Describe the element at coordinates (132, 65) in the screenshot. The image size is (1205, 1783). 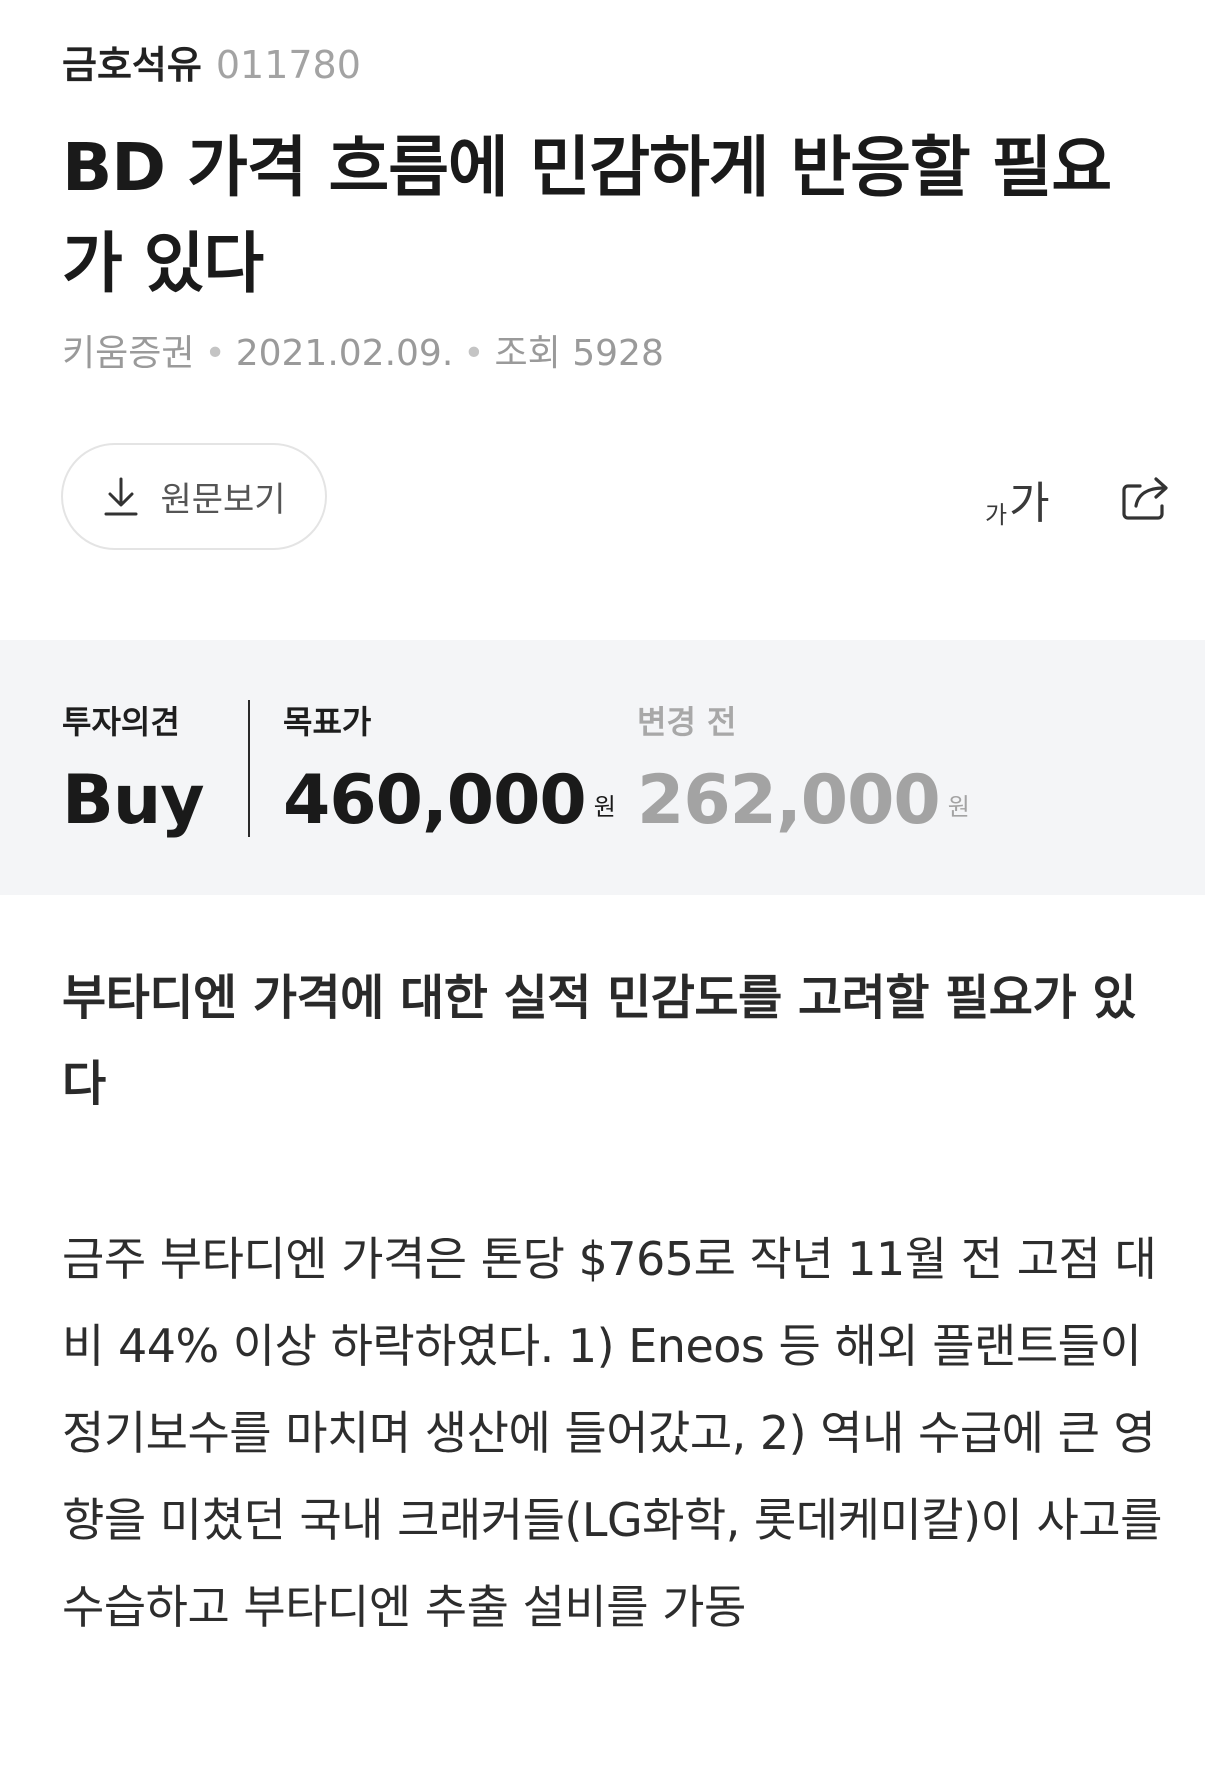
I see `stock-name: 금호석유` at that location.